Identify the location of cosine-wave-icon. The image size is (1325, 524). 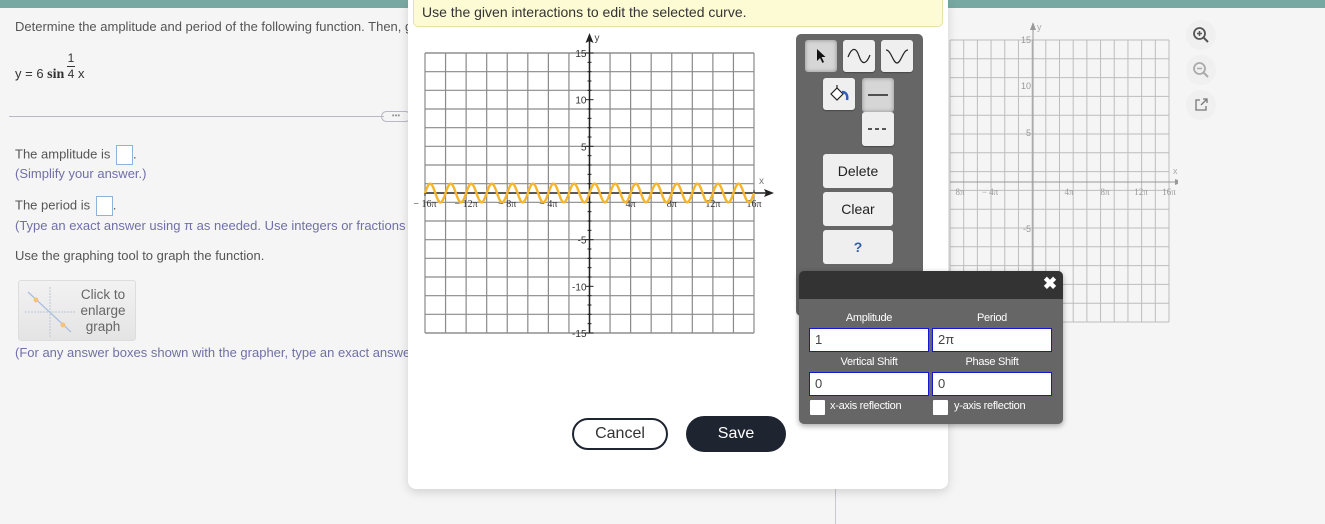
(897, 56).